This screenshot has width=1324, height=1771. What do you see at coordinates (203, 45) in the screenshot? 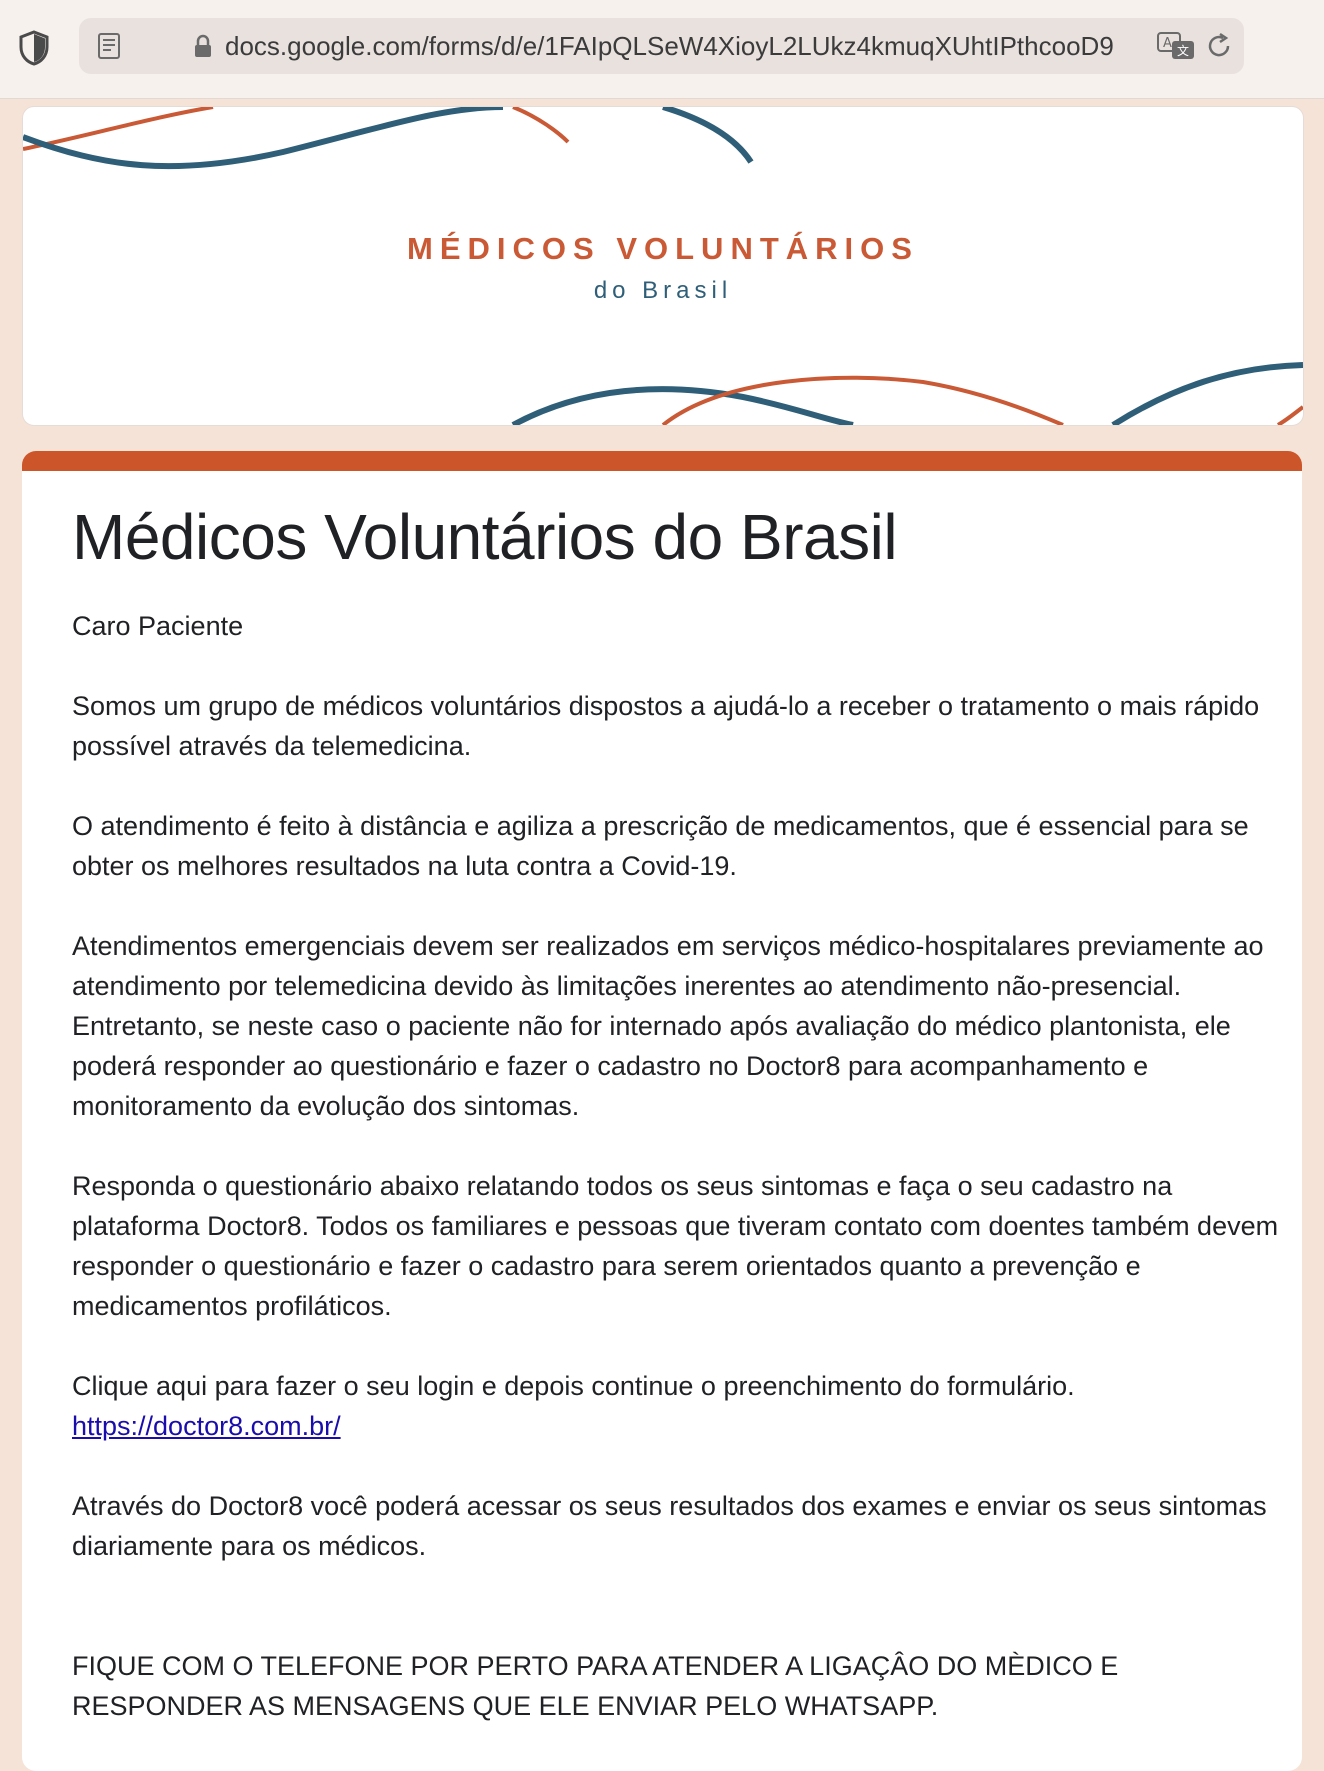
I see `lock-icon` at bounding box center [203, 45].